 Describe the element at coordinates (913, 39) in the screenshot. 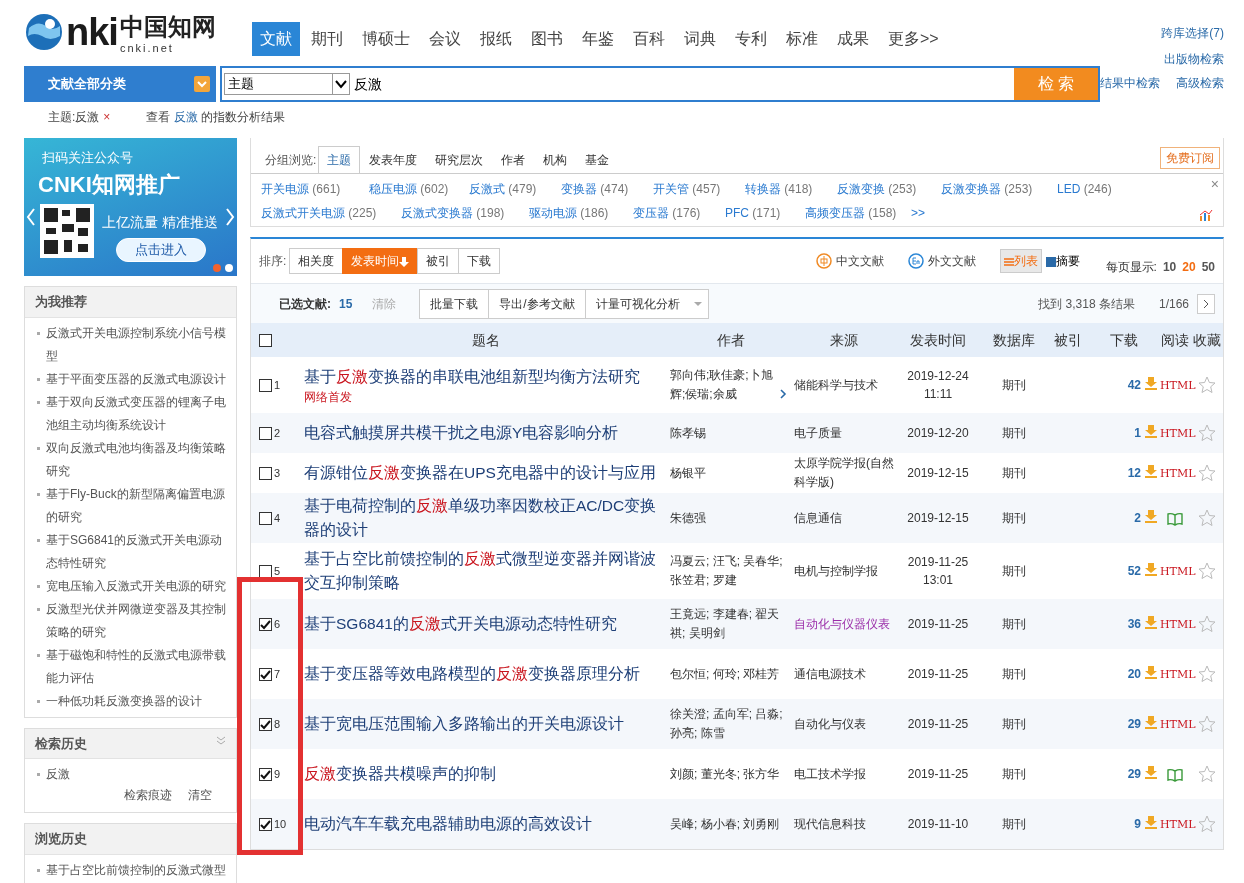

I see `nav-tab: 更多>>` at that location.